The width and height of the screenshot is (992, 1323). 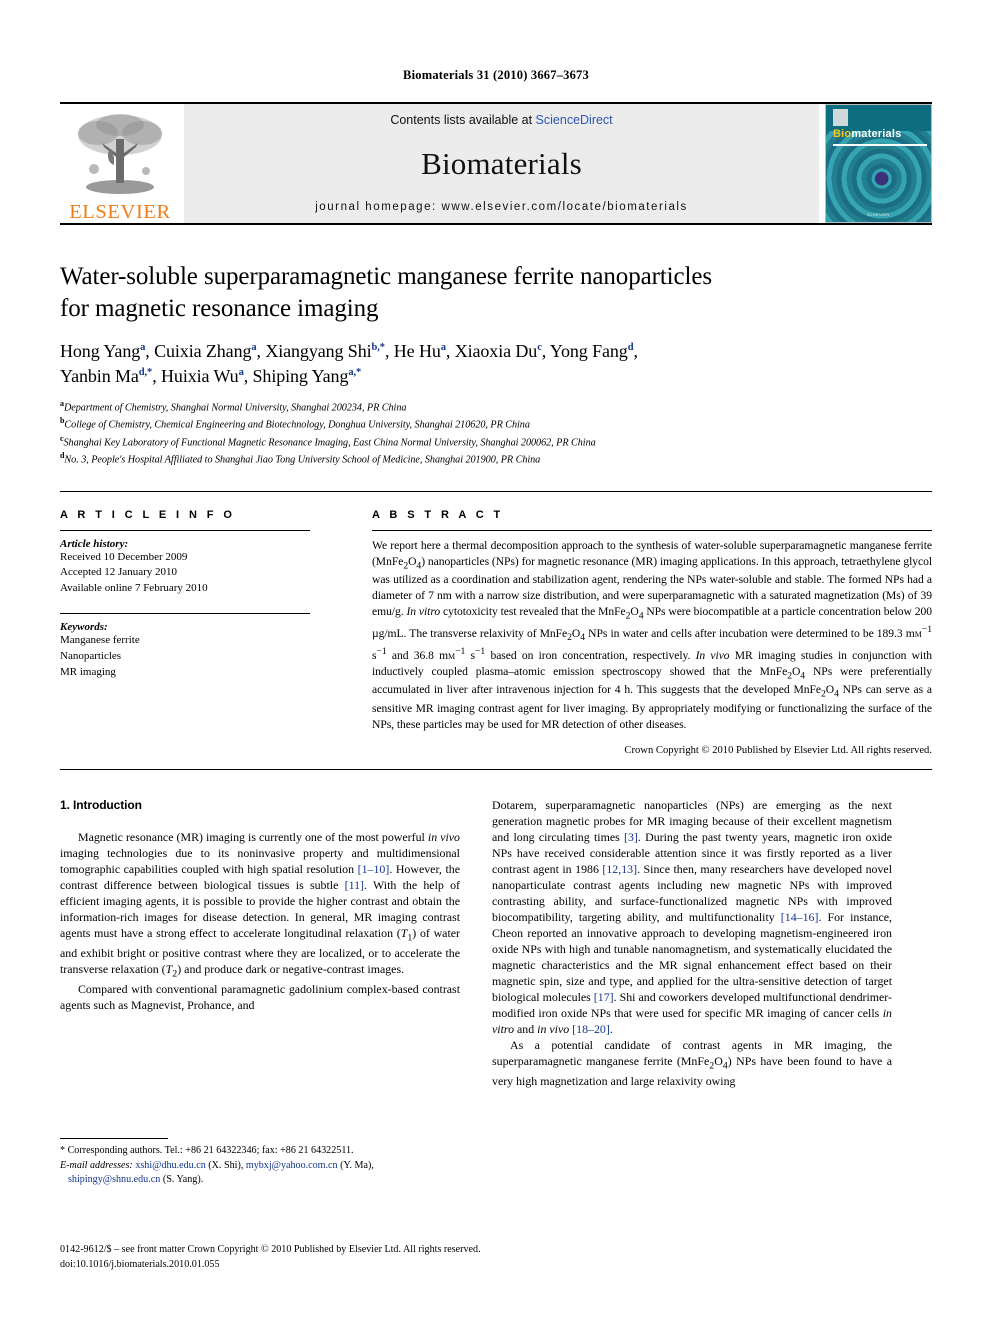 I want to click on author-affil-mark: a,*, so click(x=355, y=372).